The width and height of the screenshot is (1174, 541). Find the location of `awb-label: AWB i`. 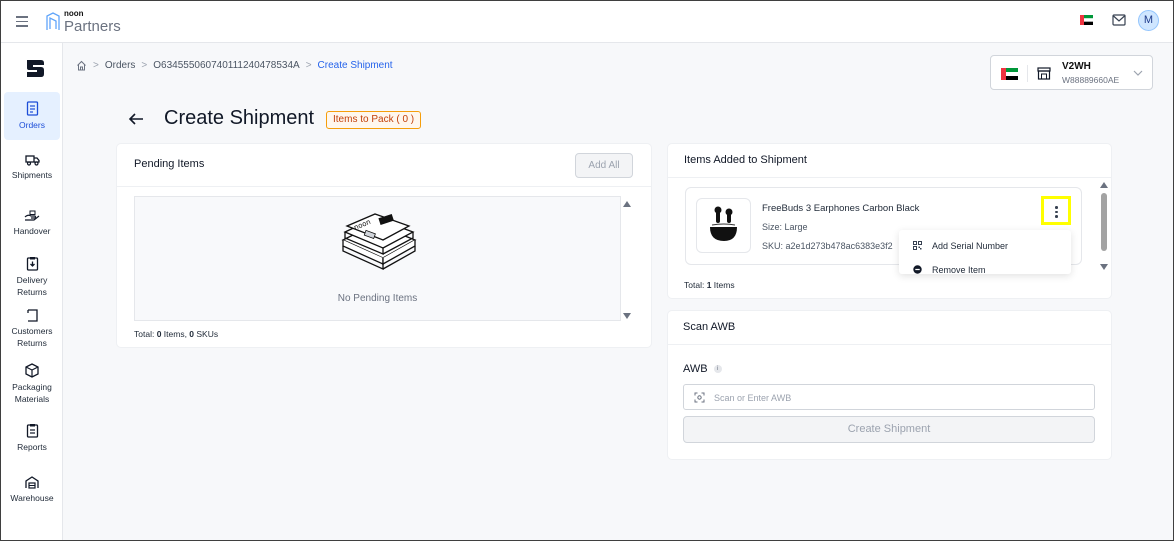

awb-label: AWB i is located at coordinates (702, 369).